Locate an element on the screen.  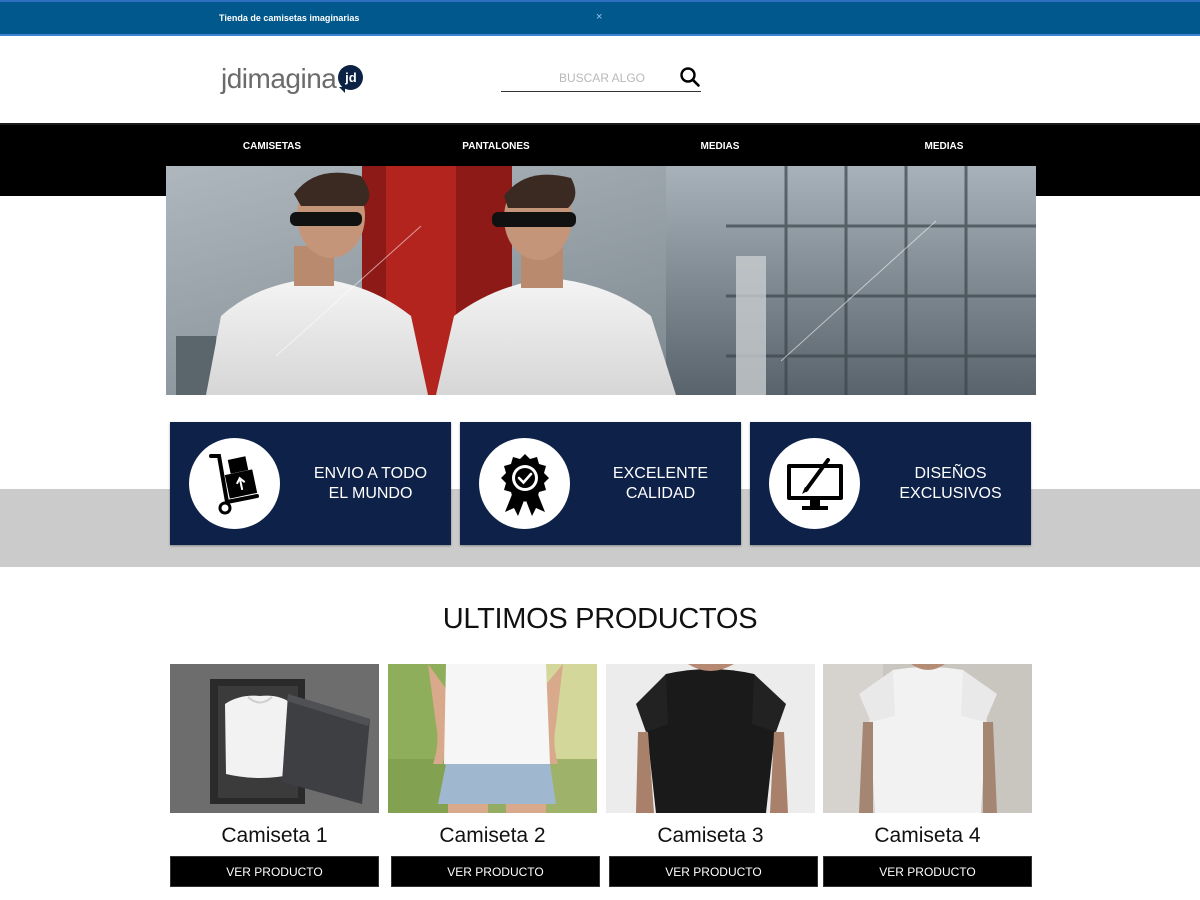
feature-line-2: EXCLUSIVOS is located at coordinates (950, 493).